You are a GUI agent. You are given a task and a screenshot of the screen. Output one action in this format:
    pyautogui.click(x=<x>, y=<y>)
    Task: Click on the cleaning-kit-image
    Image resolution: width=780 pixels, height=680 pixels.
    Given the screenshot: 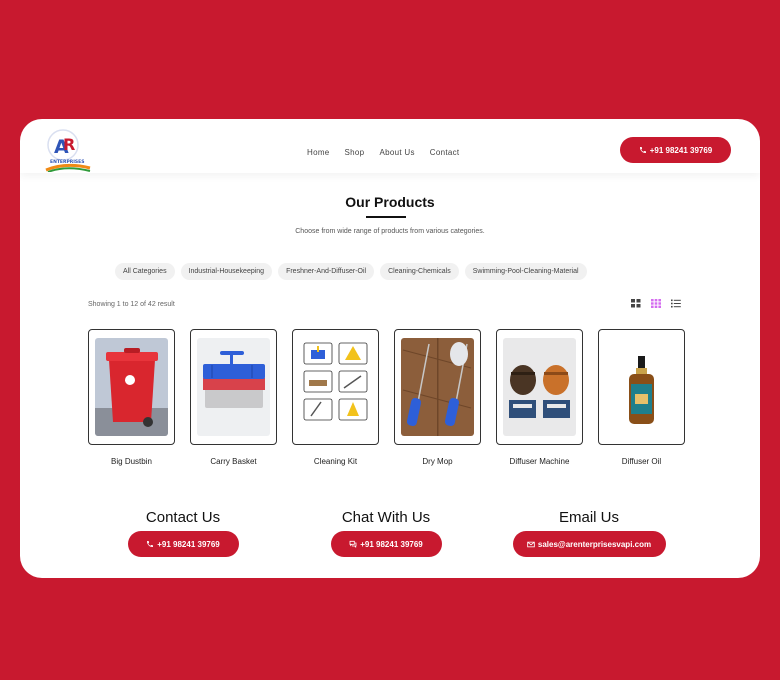 What is the action you would take?
    pyautogui.click(x=335, y=387)
    